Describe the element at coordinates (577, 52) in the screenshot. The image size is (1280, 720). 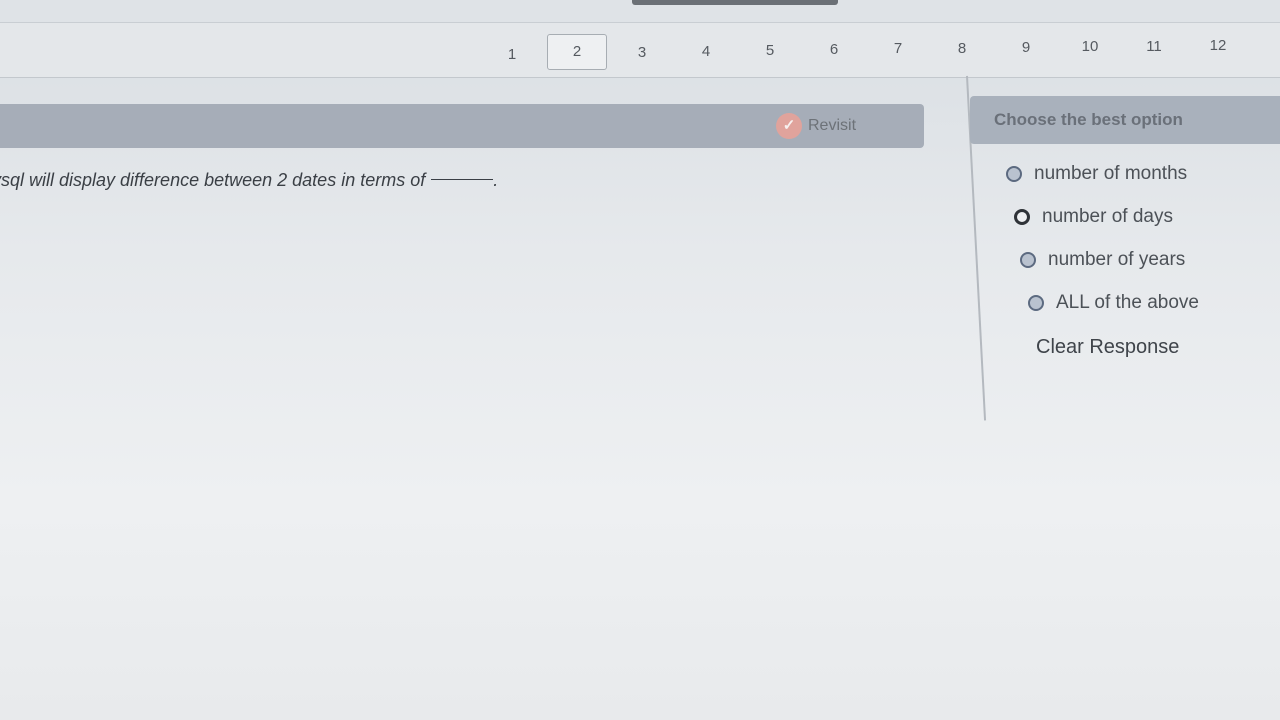
I see `page-number-2-current: 2` at that location.